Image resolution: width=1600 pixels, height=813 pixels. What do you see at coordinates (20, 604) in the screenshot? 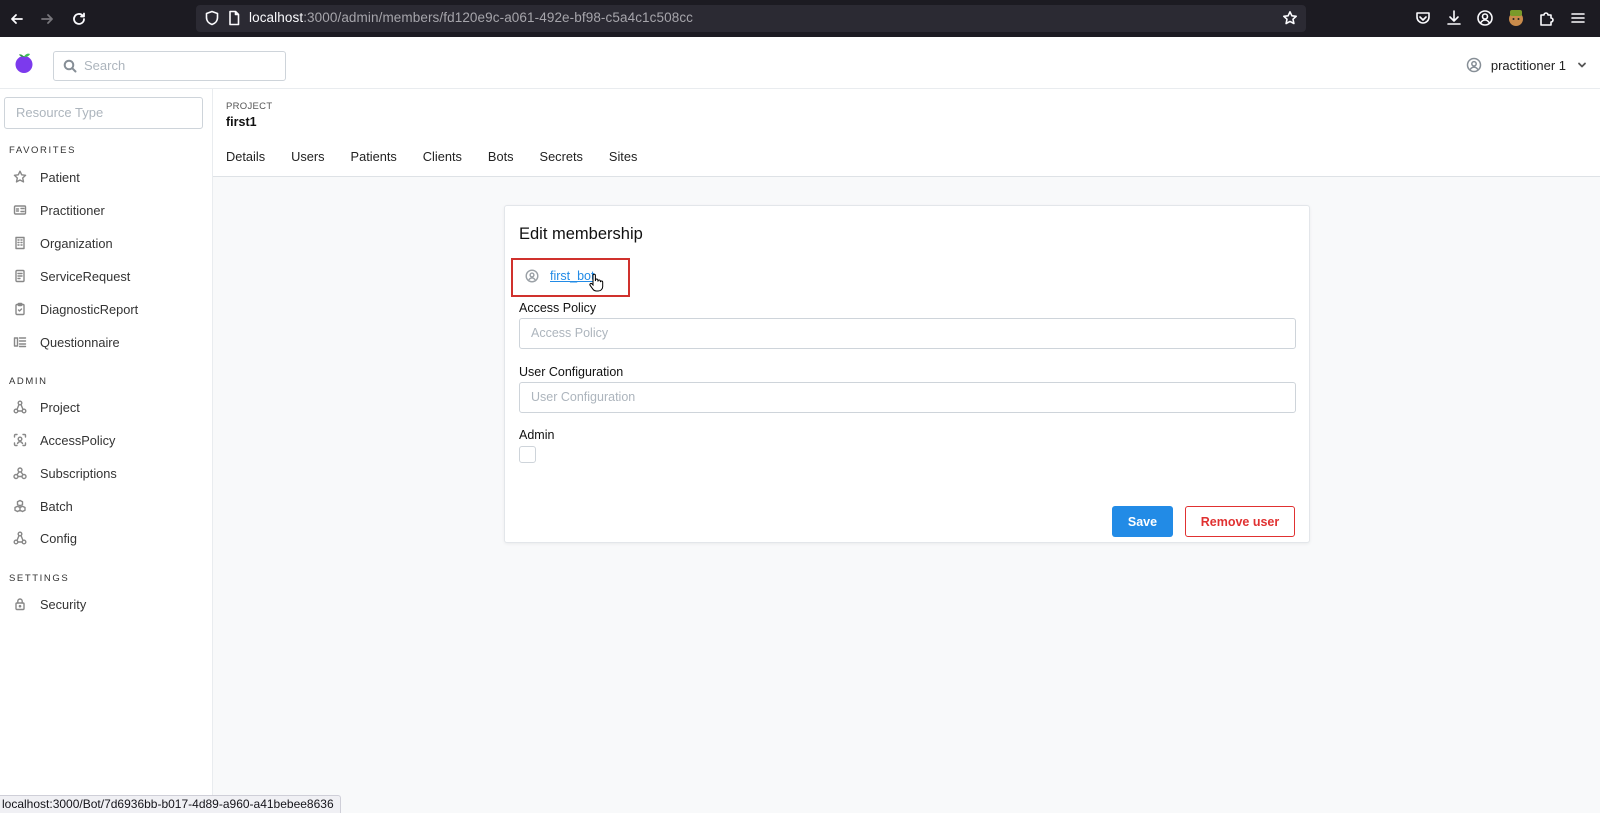
I see `lock-icon` at bounding box center [20, 604].